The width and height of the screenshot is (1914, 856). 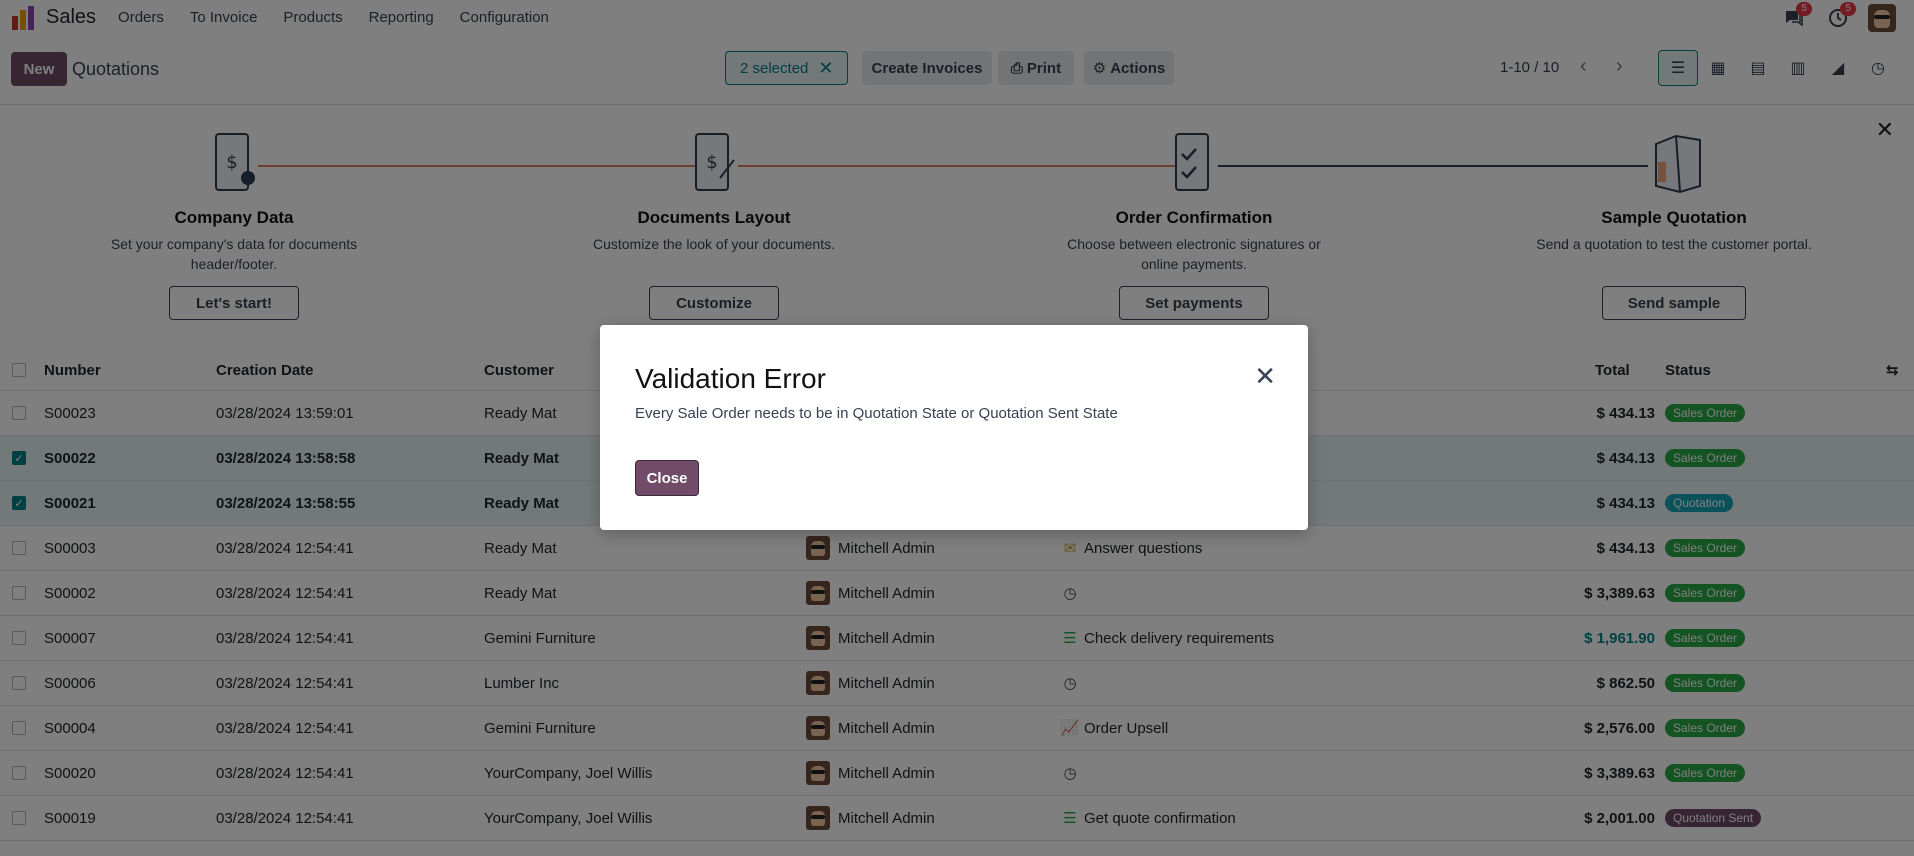 What do you see at coordinates (1265, 376) in the screenshot?
I see `dialog-close-icon: ✕` at bounding box center [1265, 376].